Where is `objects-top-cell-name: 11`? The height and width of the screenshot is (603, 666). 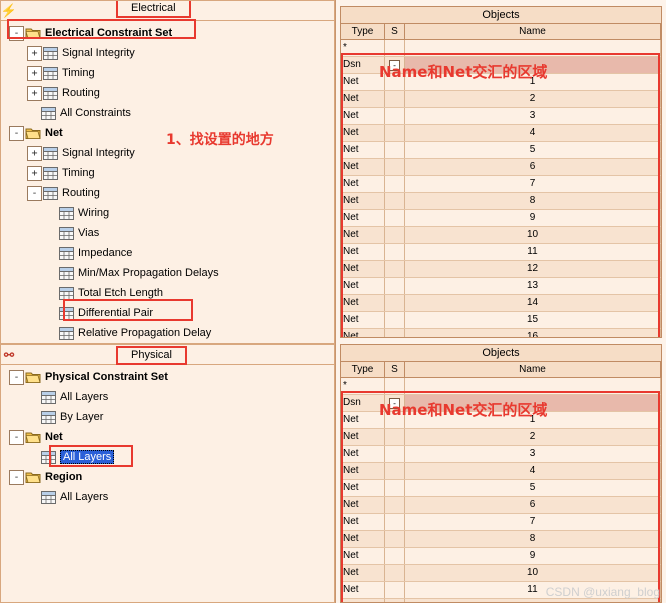 objects-top-cell-name: 11 is located at coordinates (533, 252).